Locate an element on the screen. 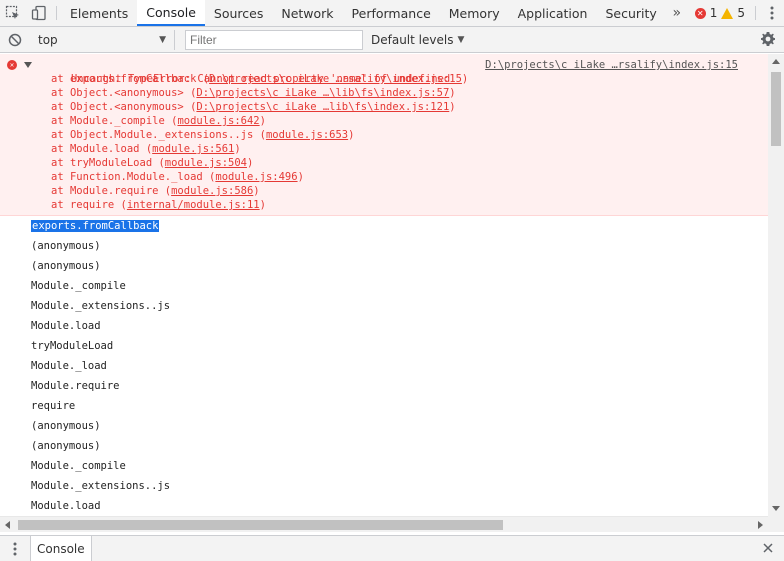 The width and height of the screenshot is (784, 561). stack-frame: at Module.require (module.js:586) is located at coordinates (409, 191).